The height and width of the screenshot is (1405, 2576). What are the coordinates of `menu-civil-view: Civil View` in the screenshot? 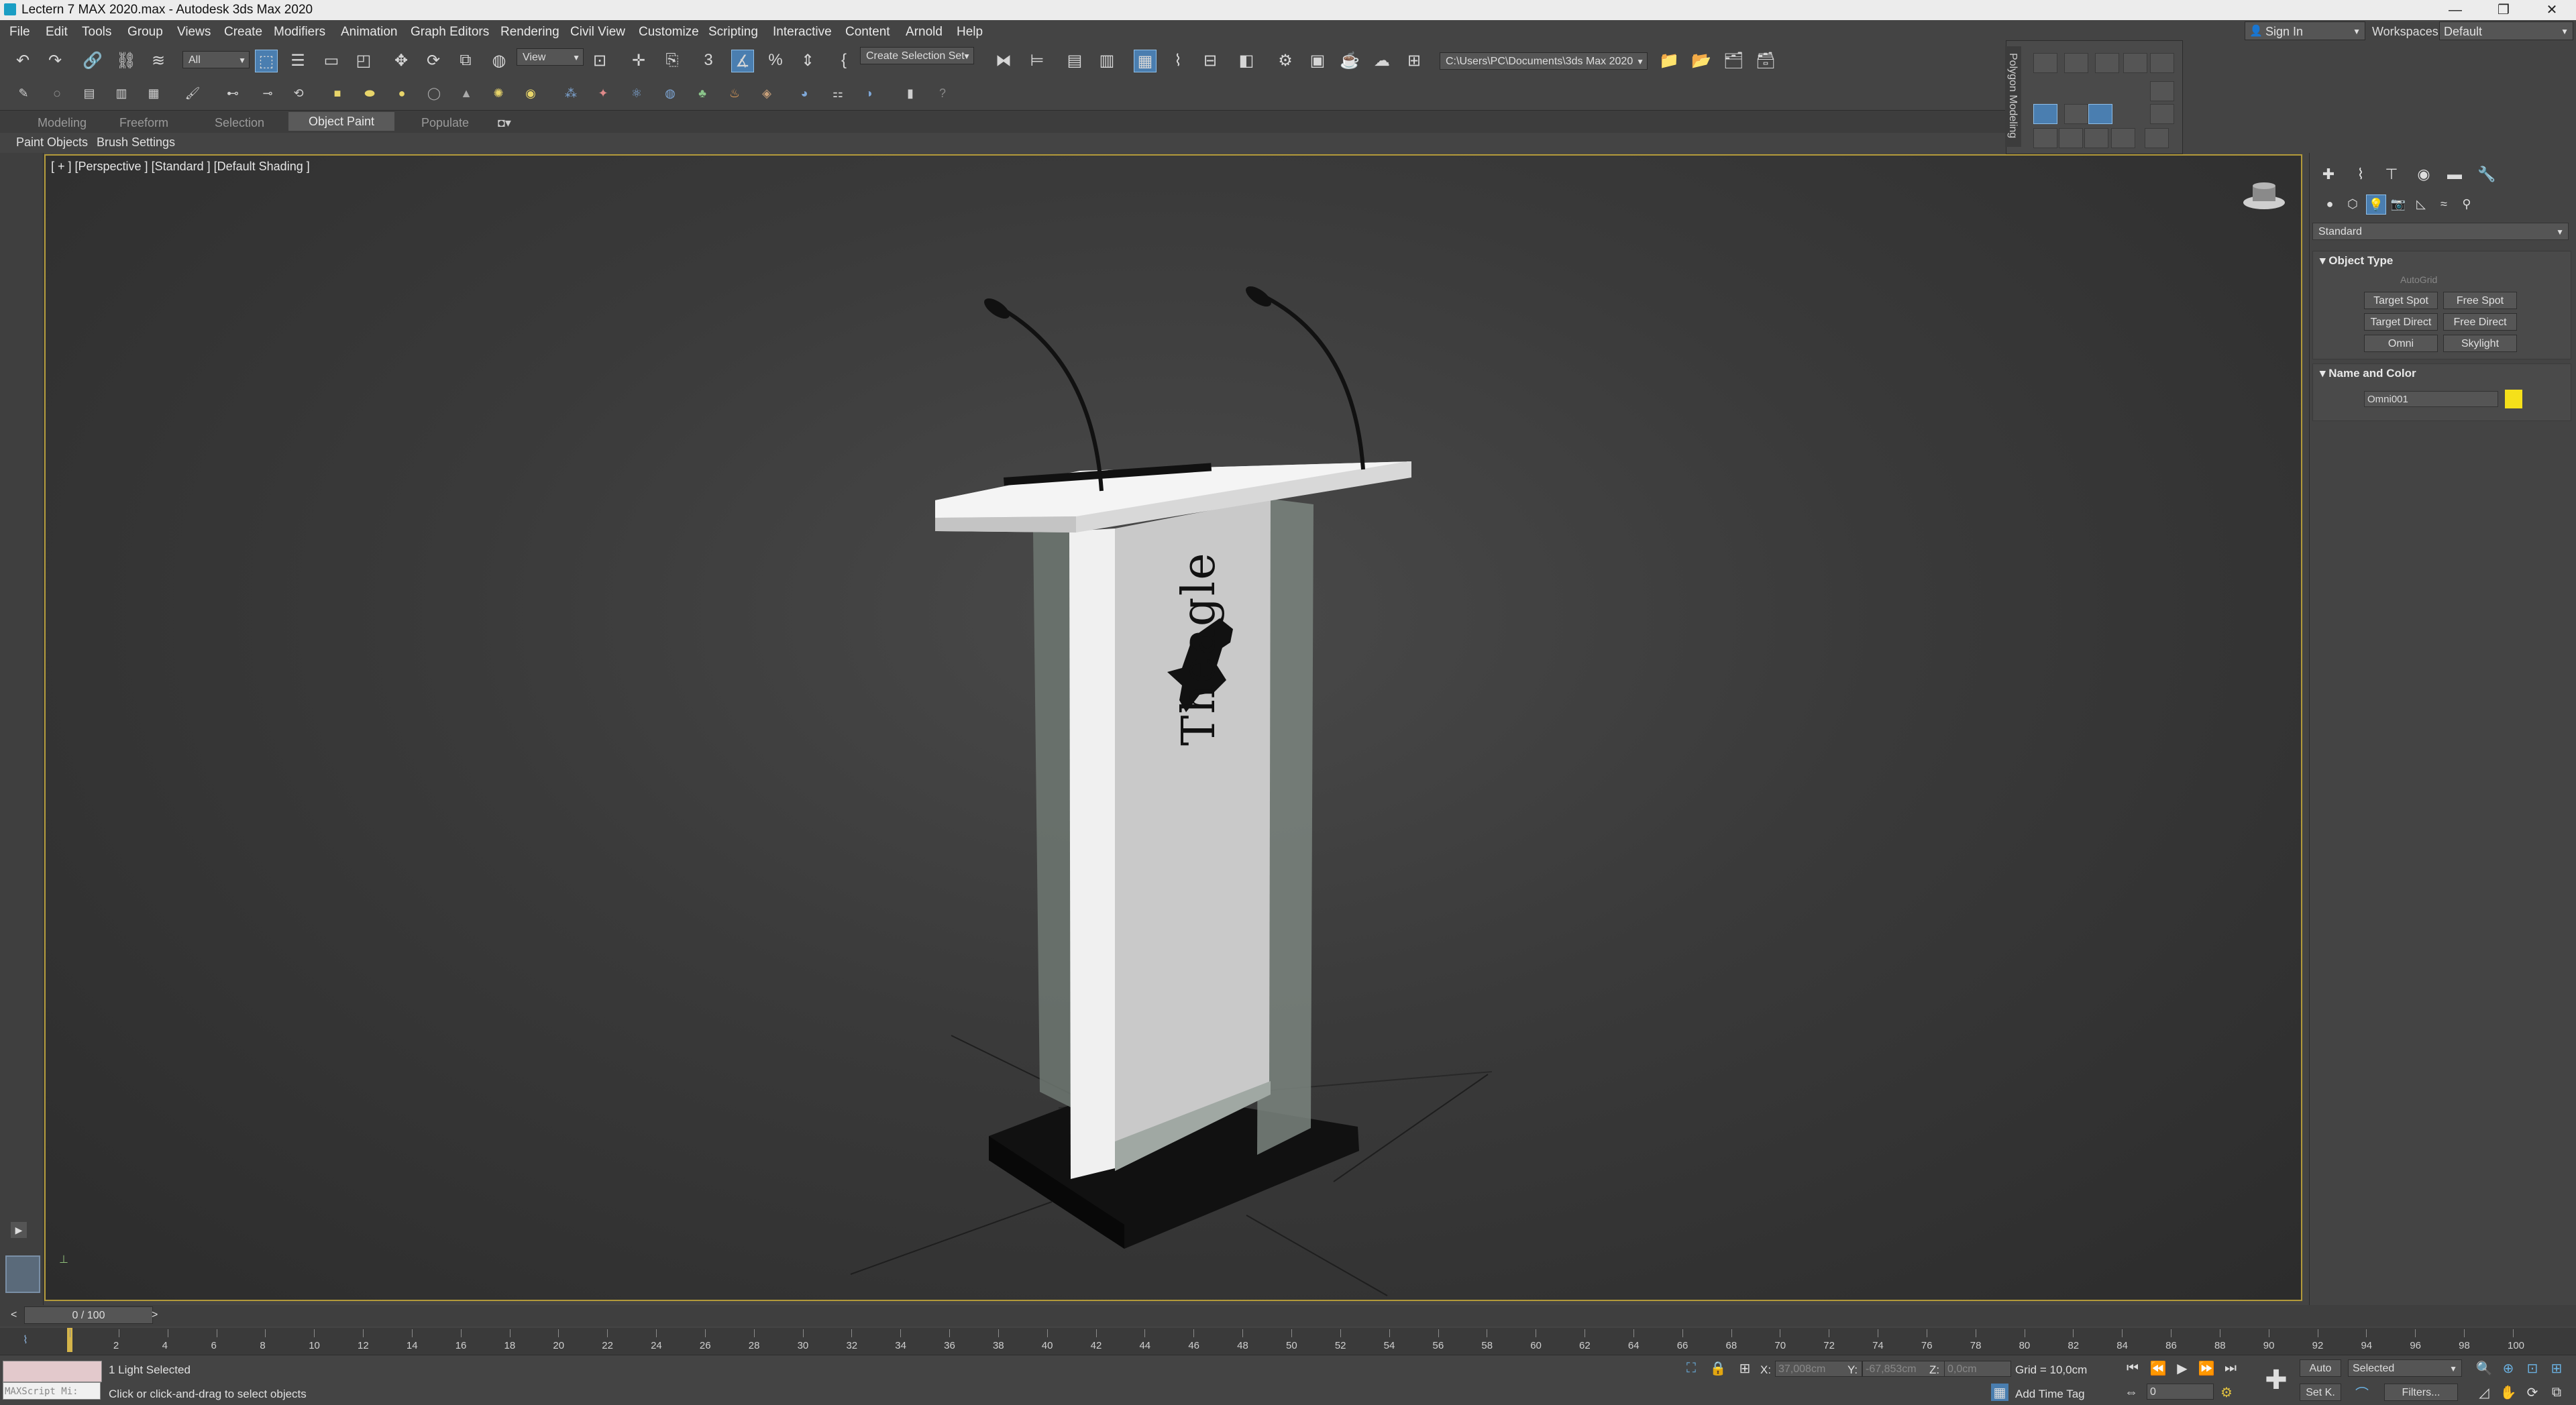 It's located at (597, 32).